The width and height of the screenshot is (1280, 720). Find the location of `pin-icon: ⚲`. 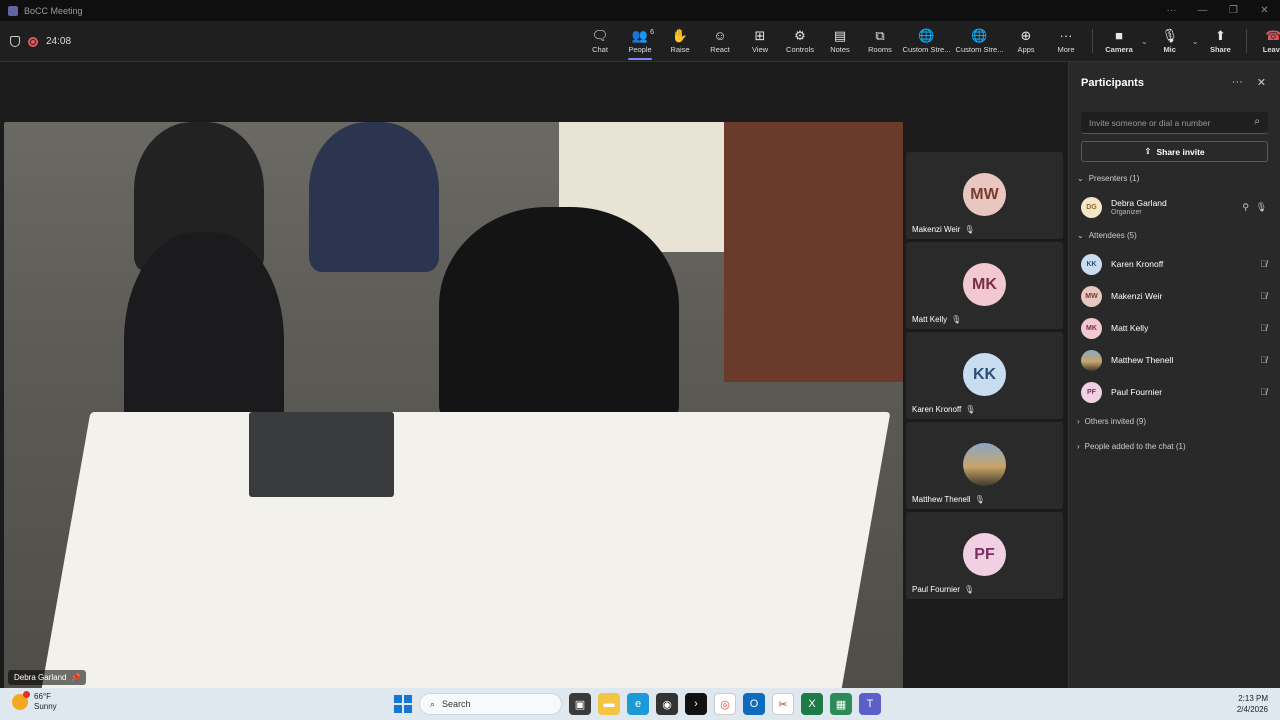

pin-icon: ⚲ is located at coordinates (1245, 207).